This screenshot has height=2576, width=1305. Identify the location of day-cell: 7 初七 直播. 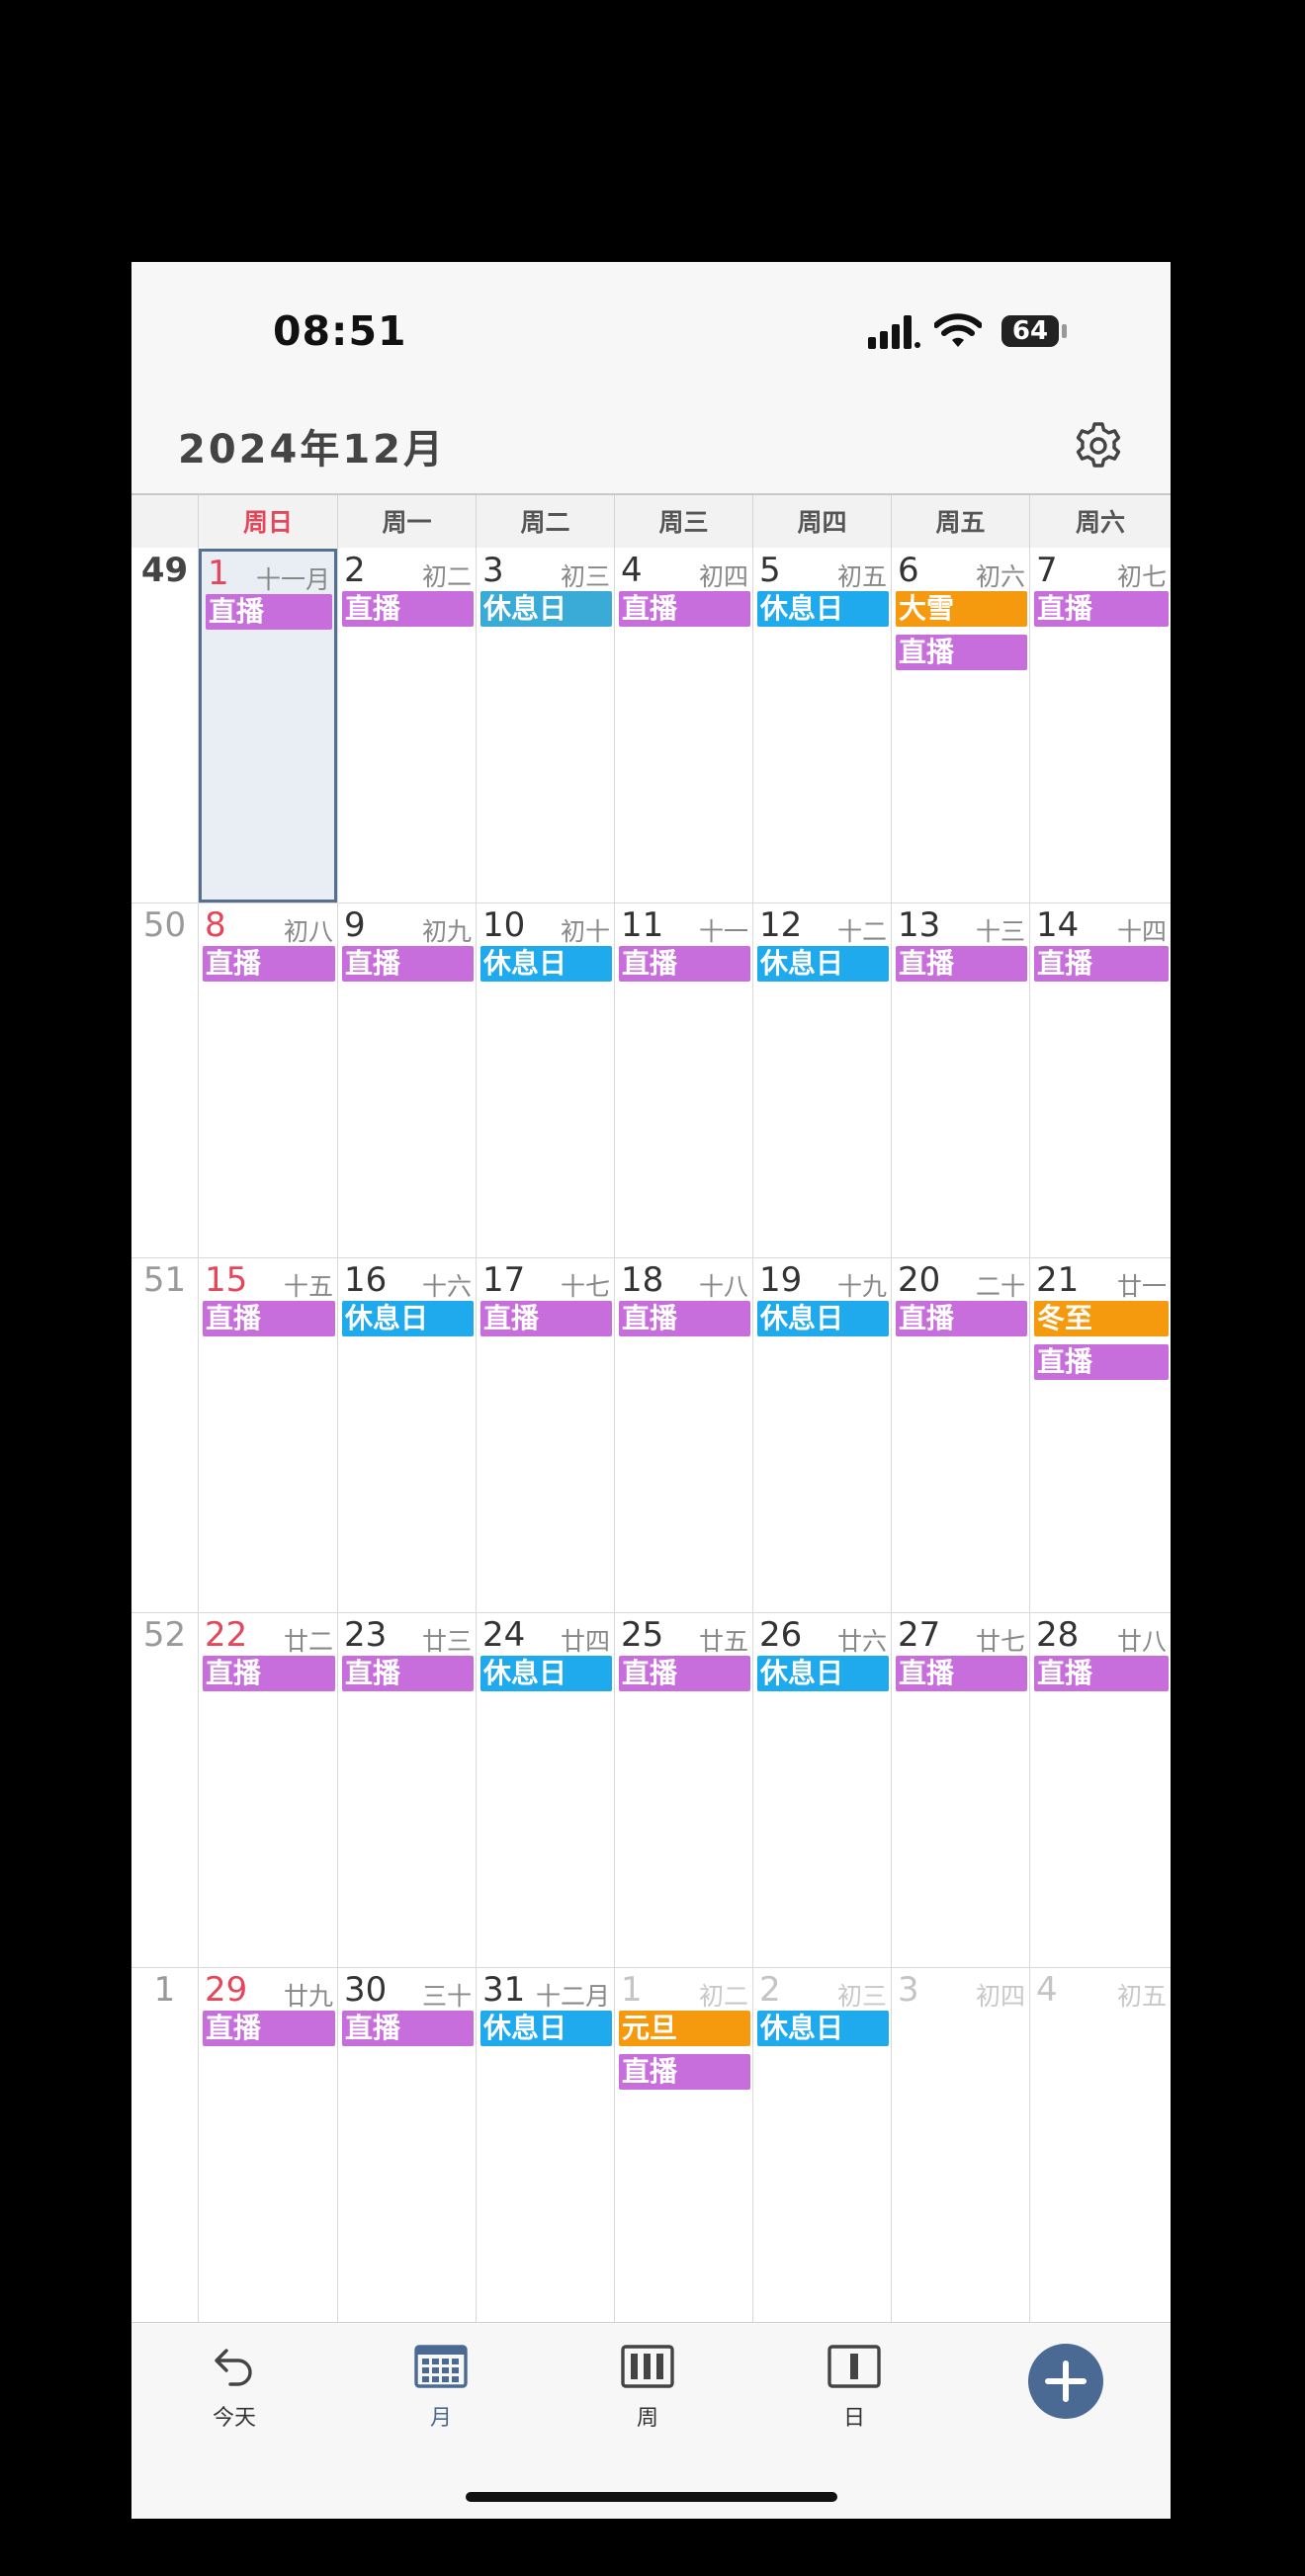
(1101, 725).